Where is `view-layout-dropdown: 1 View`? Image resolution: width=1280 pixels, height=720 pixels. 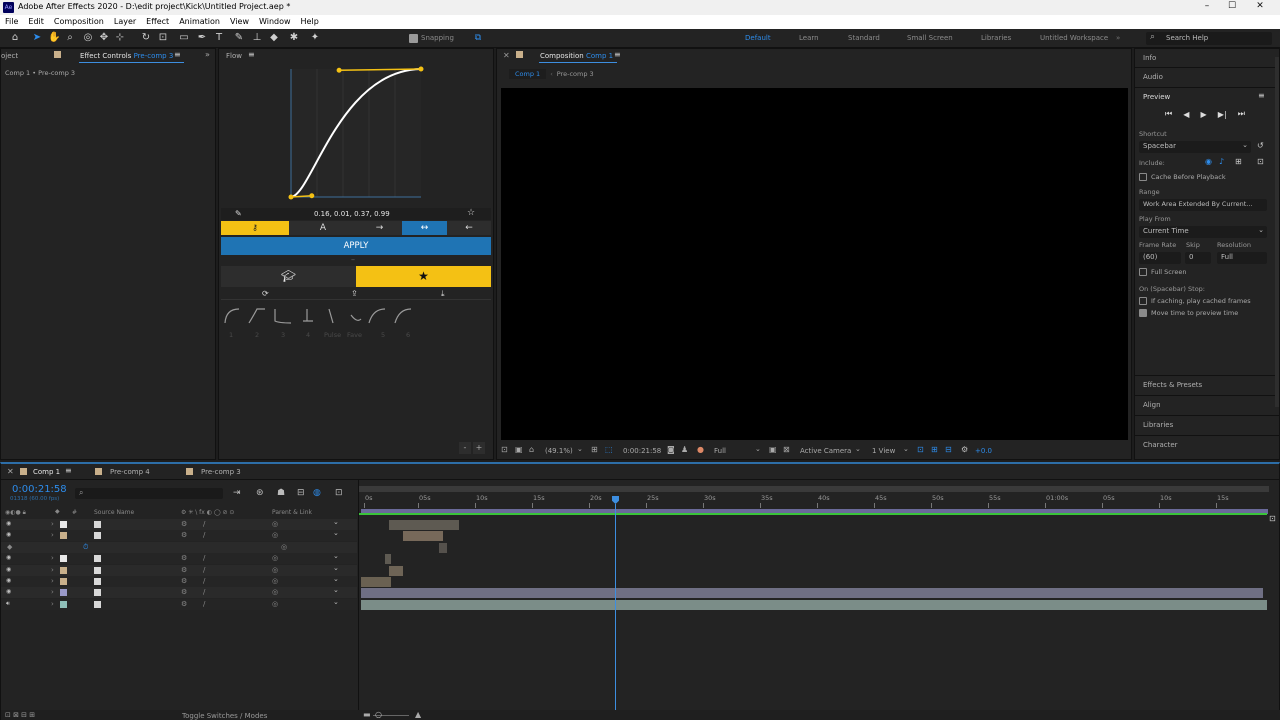
view-layout-dropdown: 1 View is located at coordinates (883, 451).